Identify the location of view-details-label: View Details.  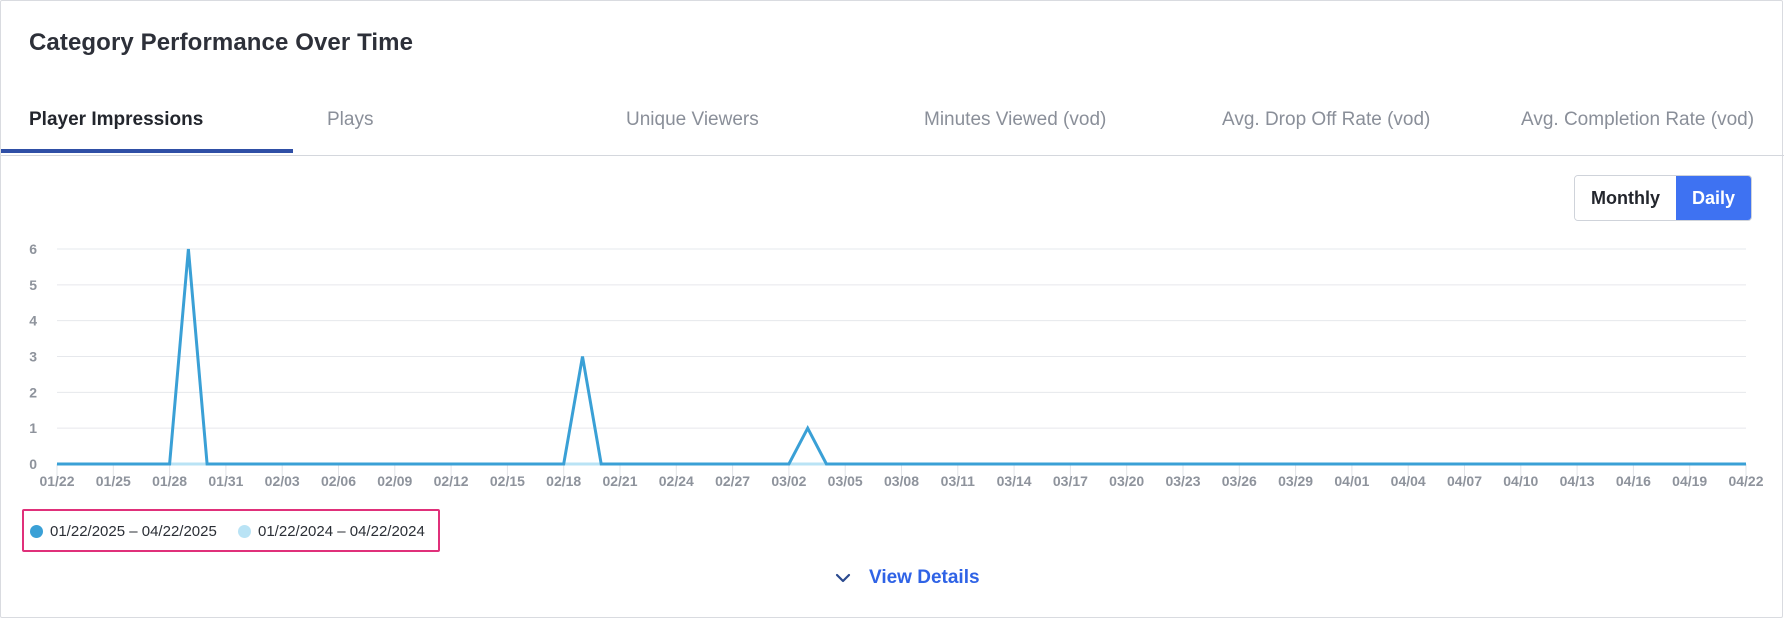
(924, 577).